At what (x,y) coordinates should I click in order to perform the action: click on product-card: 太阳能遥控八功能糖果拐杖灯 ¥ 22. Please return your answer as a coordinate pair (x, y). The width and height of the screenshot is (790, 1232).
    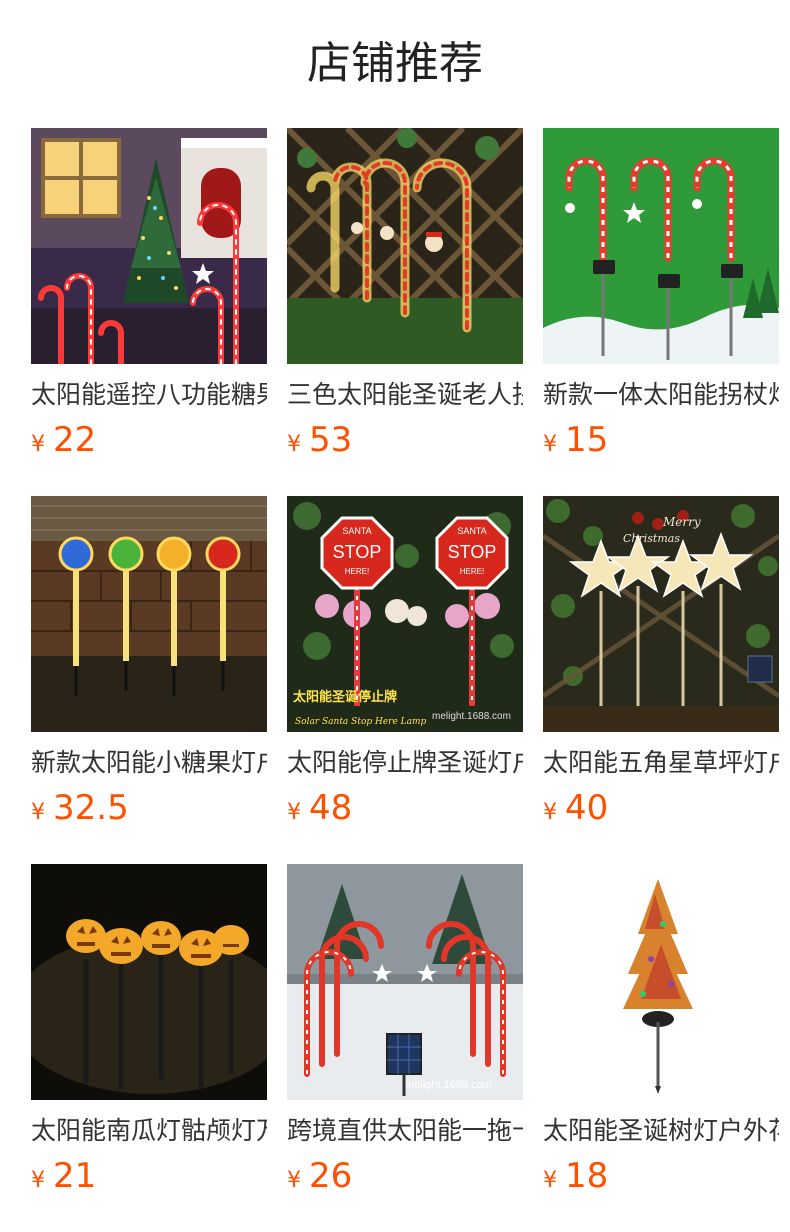
    Looking at the image, I should click on (149, 295).